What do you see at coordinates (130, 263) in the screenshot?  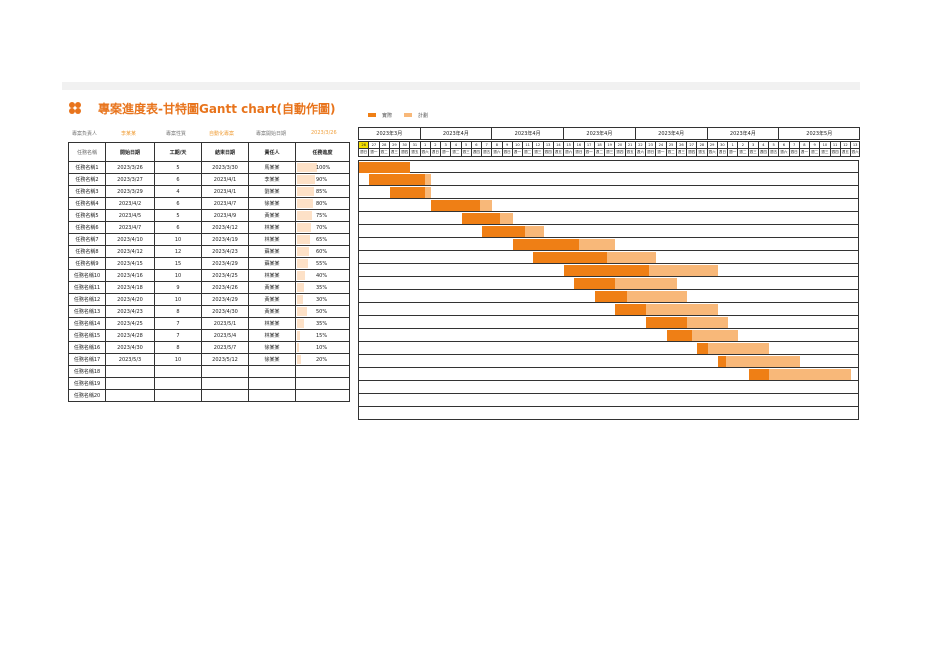 I see `cell-start-date: 2023/4/15` at bounding box center [130, 263].